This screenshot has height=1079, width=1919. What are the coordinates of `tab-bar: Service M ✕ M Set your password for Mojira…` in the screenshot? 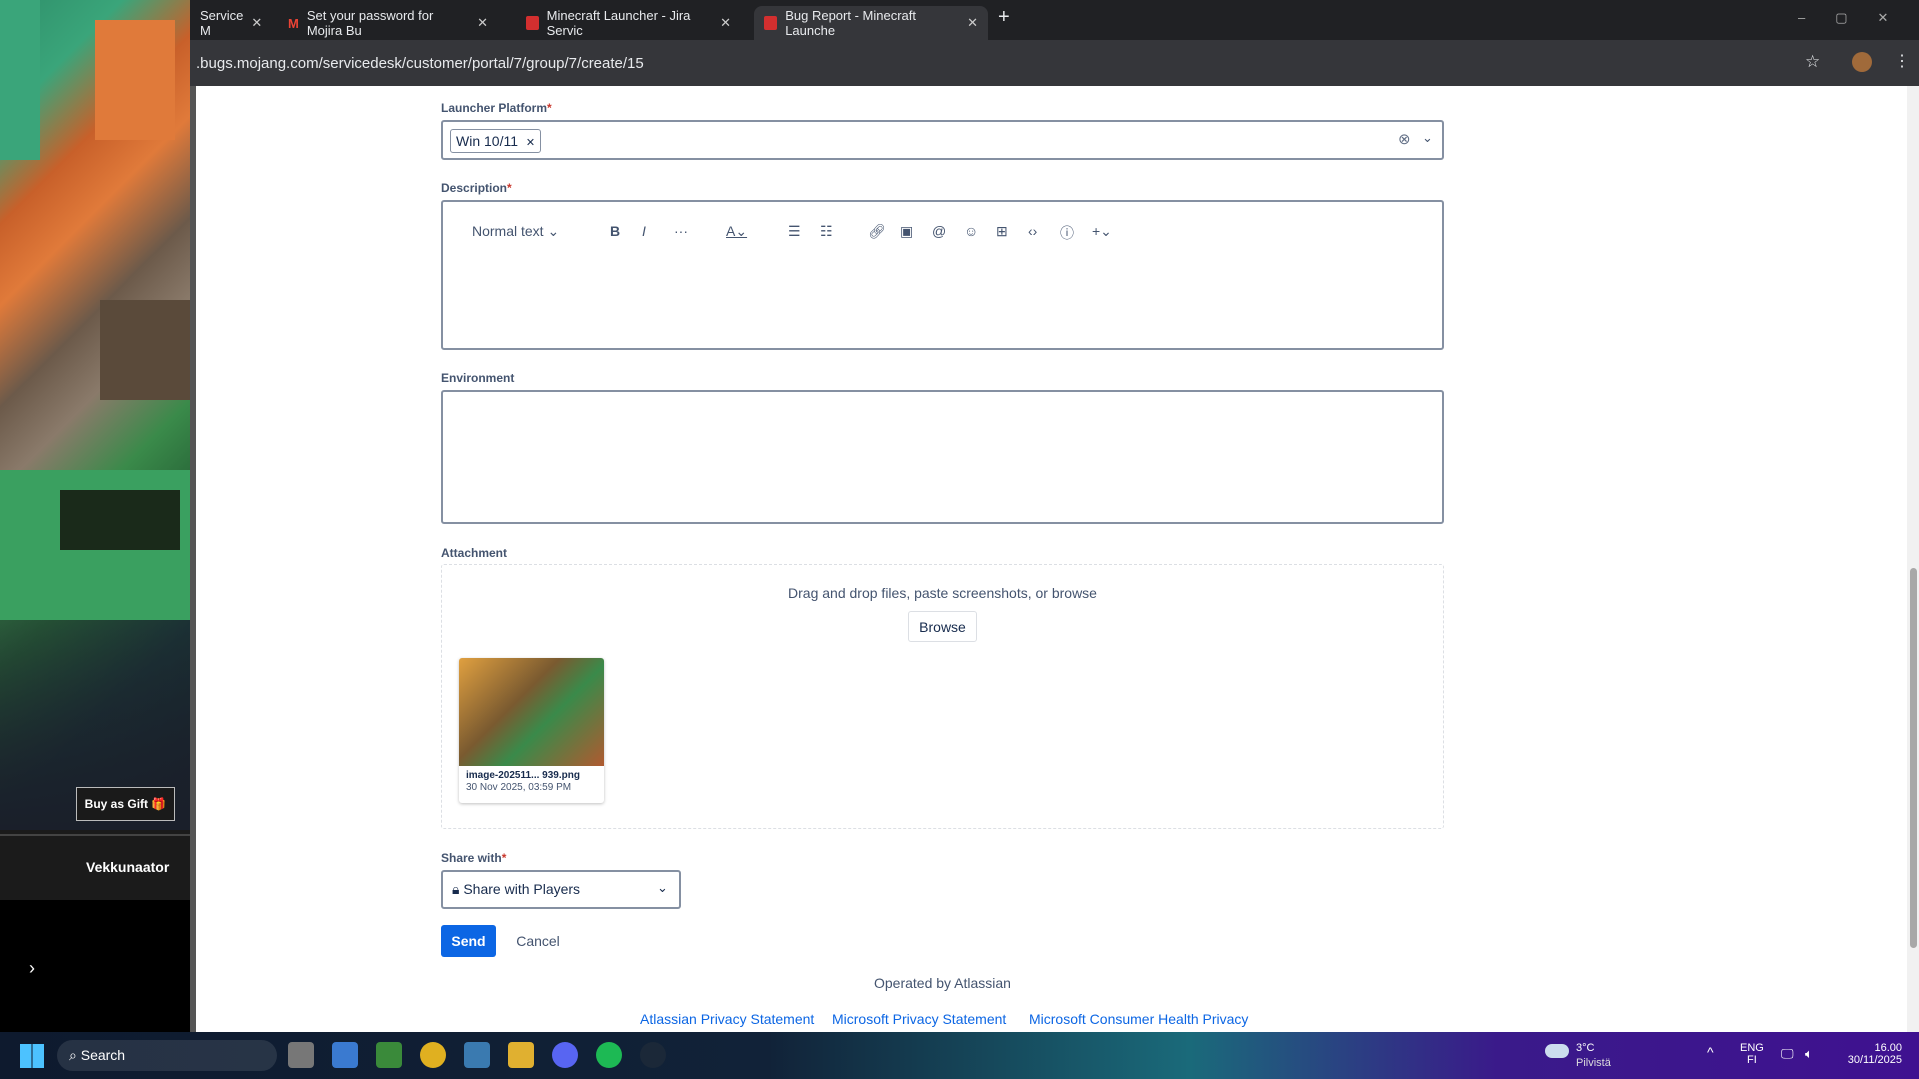 It's located at (1054, 20).